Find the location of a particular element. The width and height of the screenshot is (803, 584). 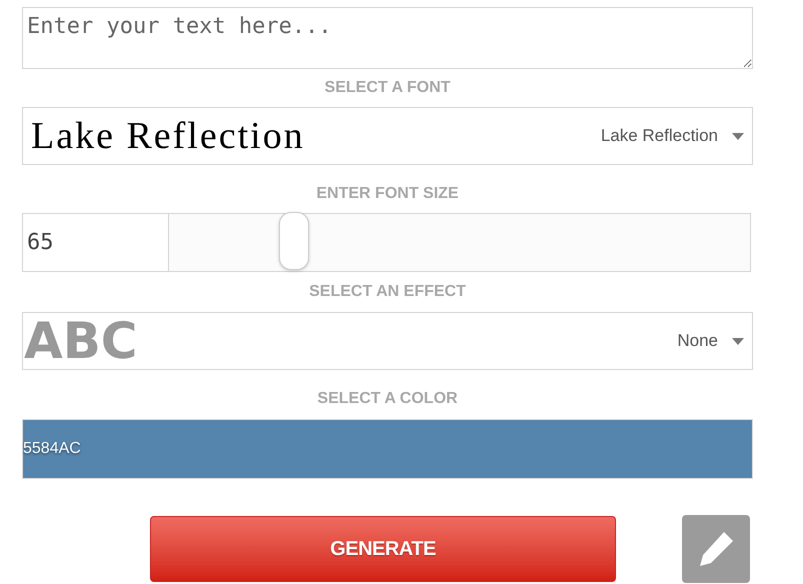

effect-preview: ABC is located at coordinates (81, 341).